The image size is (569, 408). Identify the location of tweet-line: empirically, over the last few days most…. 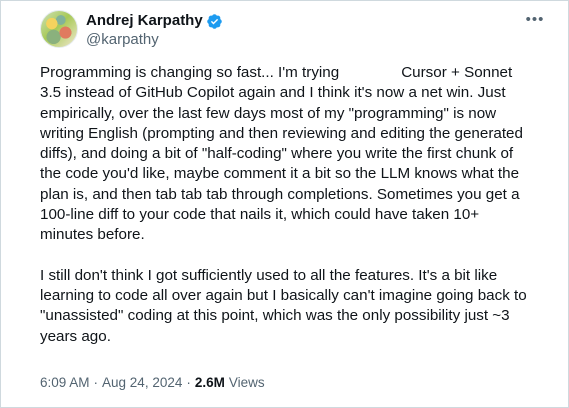
(268, 113).